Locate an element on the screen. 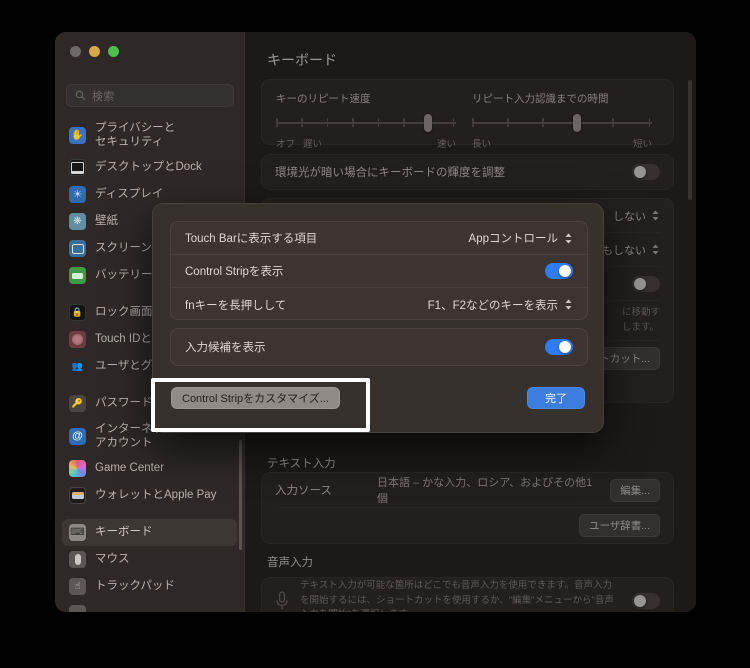  sidebar-item-trackpad: トラックパッド is located at coordinates (149, 586).